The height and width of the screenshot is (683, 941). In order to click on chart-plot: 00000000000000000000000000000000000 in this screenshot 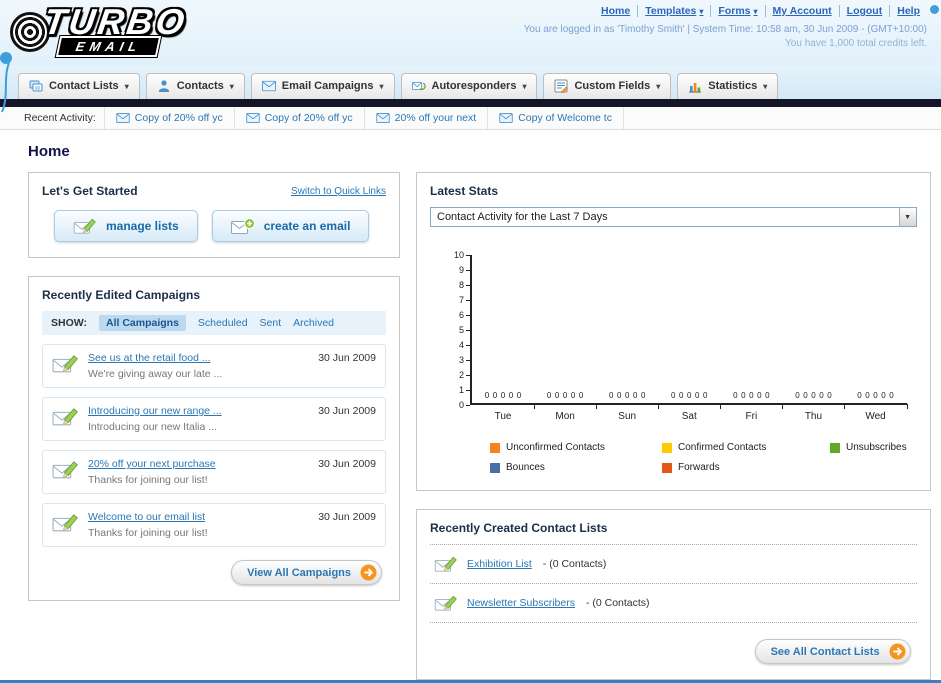, I will do `click(689, 332)`.